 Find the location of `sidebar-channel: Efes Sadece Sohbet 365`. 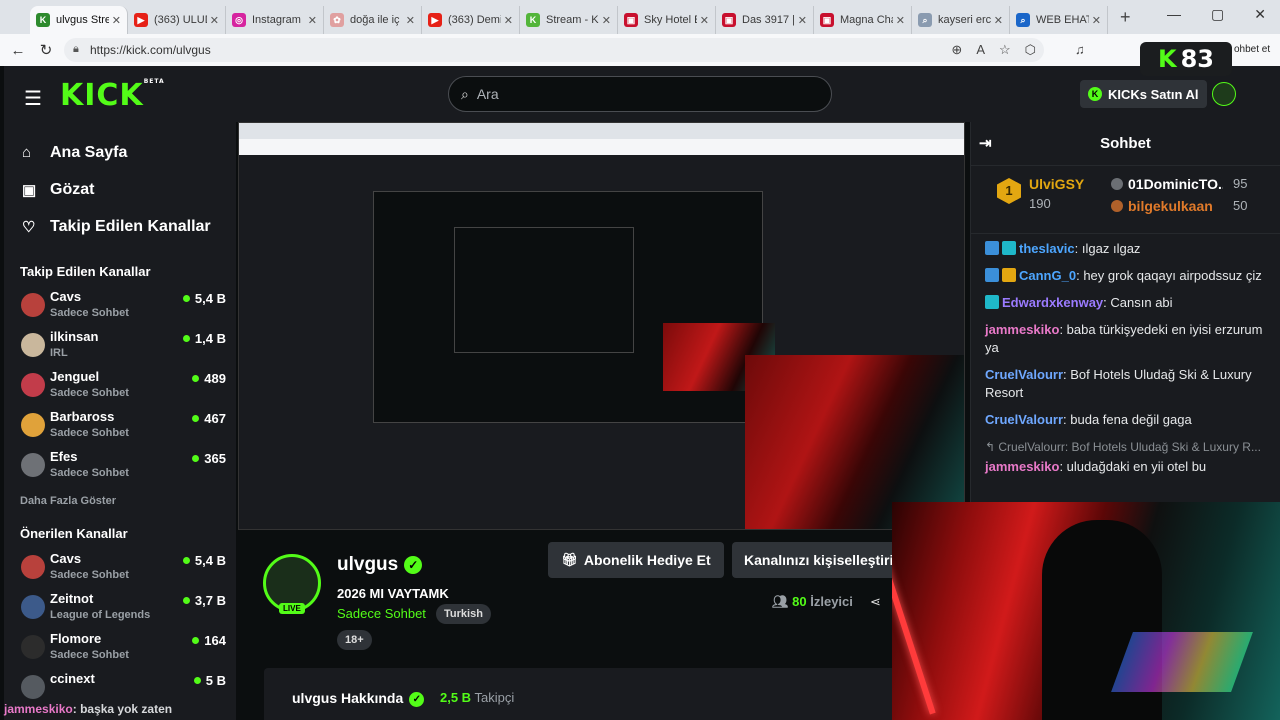

sidebar-channel: Efes Sadece Sohbet 365 is located at coordinates (120, 465).